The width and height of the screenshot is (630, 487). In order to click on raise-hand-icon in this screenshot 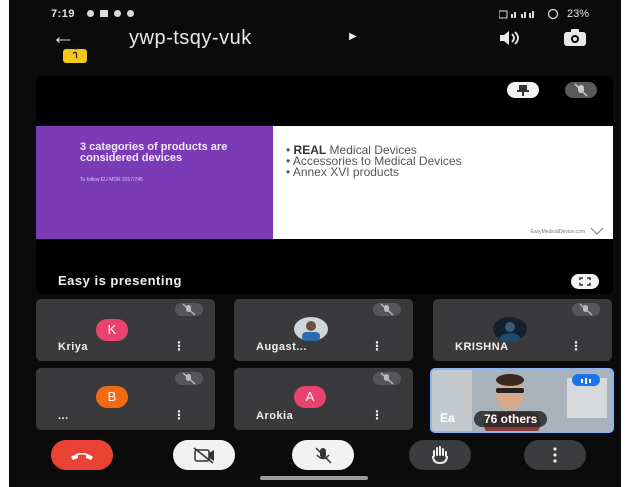, I will do `click(440, 455)`.